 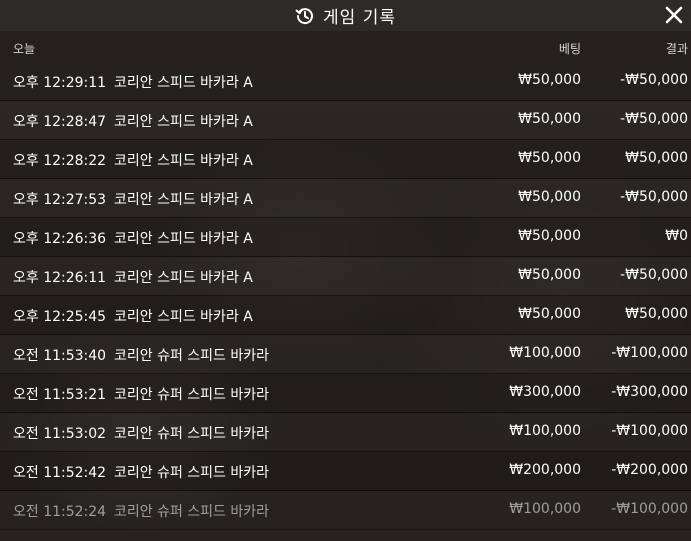 What do you see at coordinates (60, 512) in the screenshot?
I see `row-time: 오전 11:52:24` at bounding box center [60, 512].